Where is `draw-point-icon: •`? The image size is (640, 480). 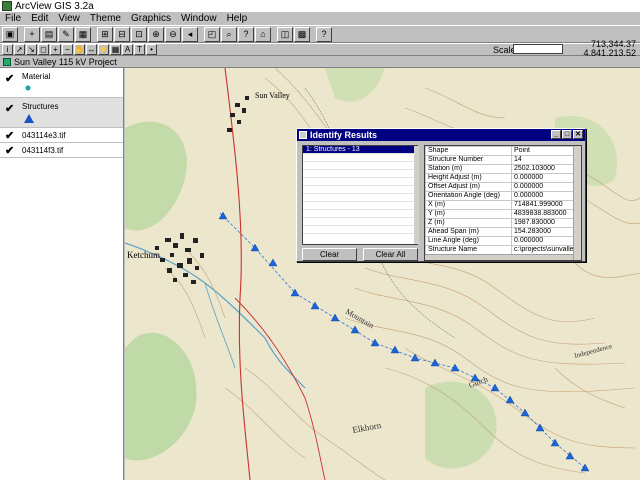
draw-point-icon: • is located at coordinates (151, 49).